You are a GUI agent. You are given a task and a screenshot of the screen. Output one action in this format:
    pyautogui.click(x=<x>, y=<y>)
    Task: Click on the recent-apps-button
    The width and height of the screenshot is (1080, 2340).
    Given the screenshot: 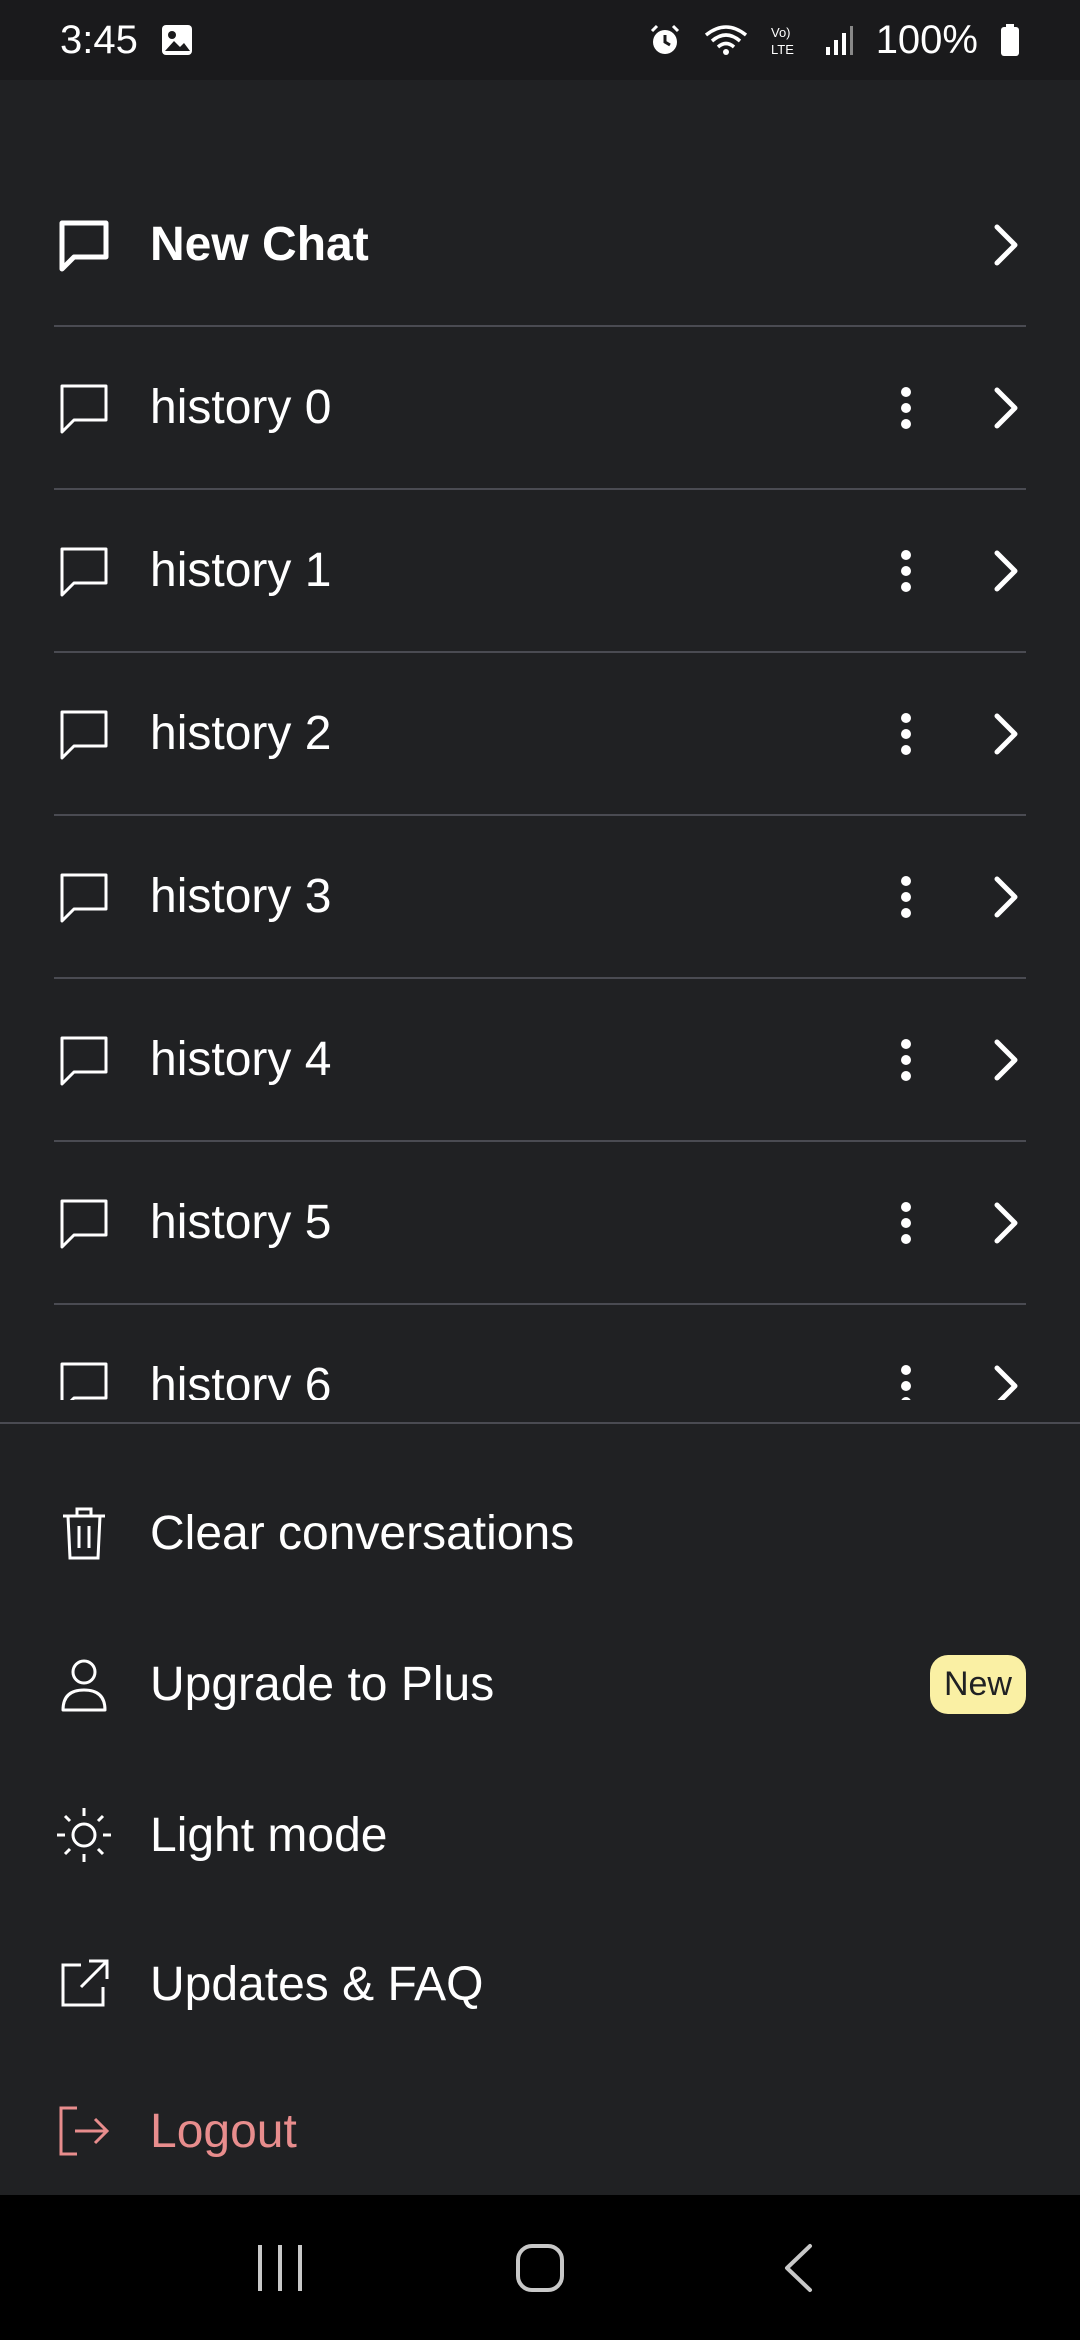 What is the action you would take?
    pyautogui.click(x=280, y=2268)
    